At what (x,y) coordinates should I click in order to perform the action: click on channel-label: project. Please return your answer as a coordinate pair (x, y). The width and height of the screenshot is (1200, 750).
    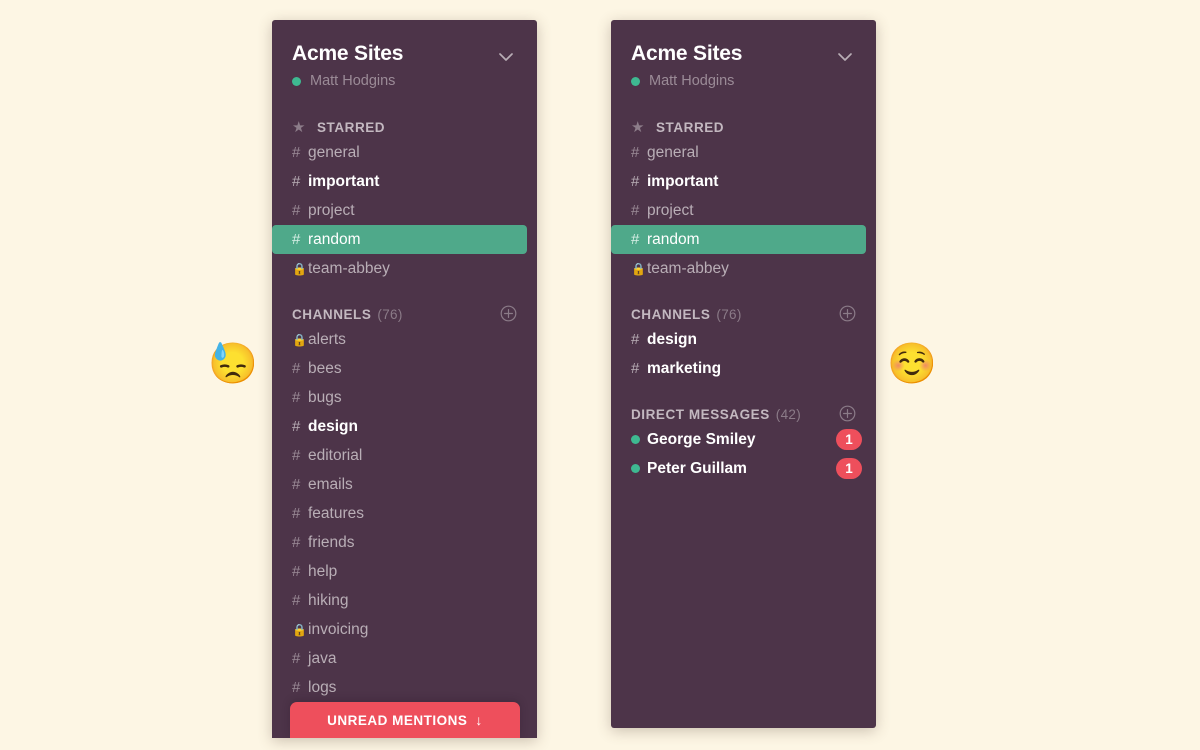
    Looking at the image, I should click on (670, 210).